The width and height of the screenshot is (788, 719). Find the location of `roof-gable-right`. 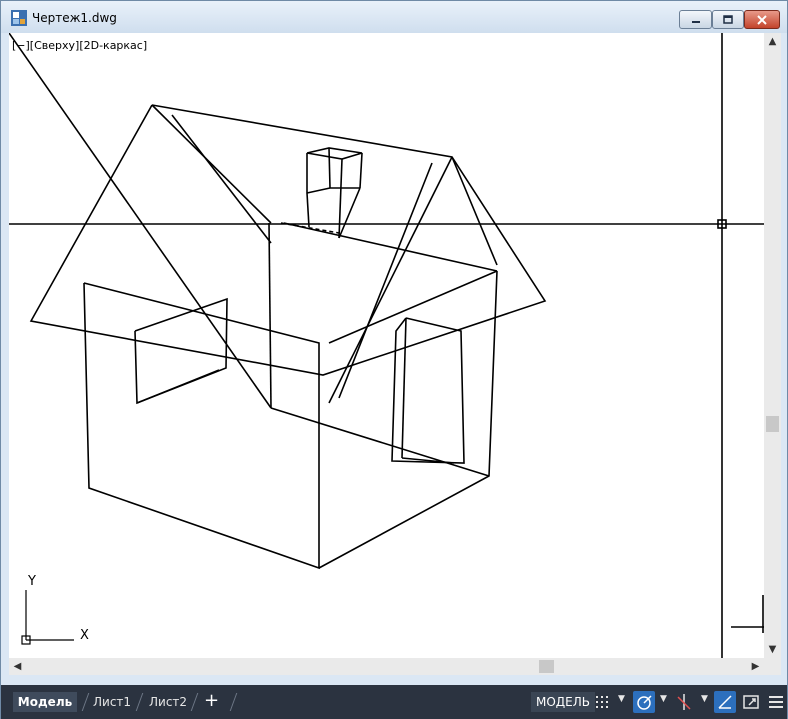

roof-gable-right is located at coordinates (390, 280).